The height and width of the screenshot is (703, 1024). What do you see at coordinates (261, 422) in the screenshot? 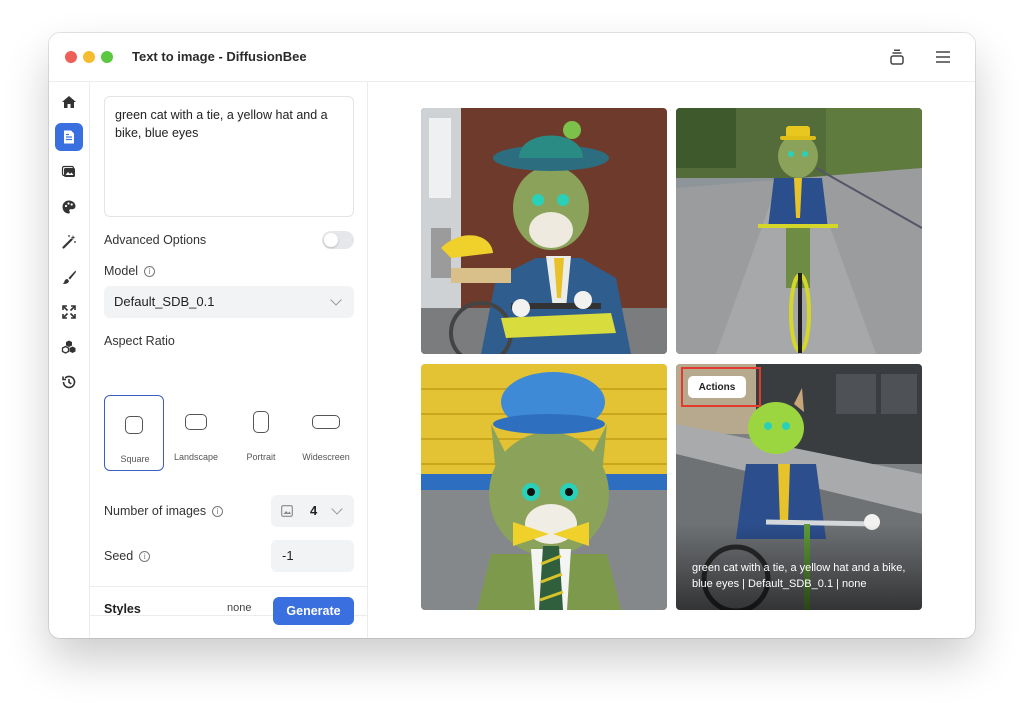
I see `portrait-shape-icon` at bounding box center [261, 422].